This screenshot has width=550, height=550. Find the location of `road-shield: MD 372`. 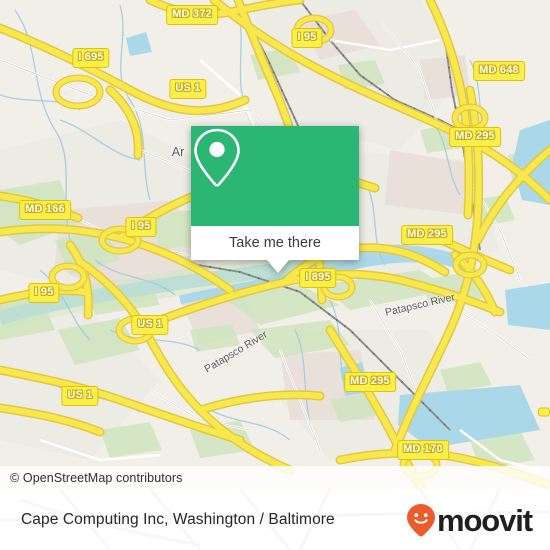

road-shield: MD 372 is located at coordinates (192, 15).